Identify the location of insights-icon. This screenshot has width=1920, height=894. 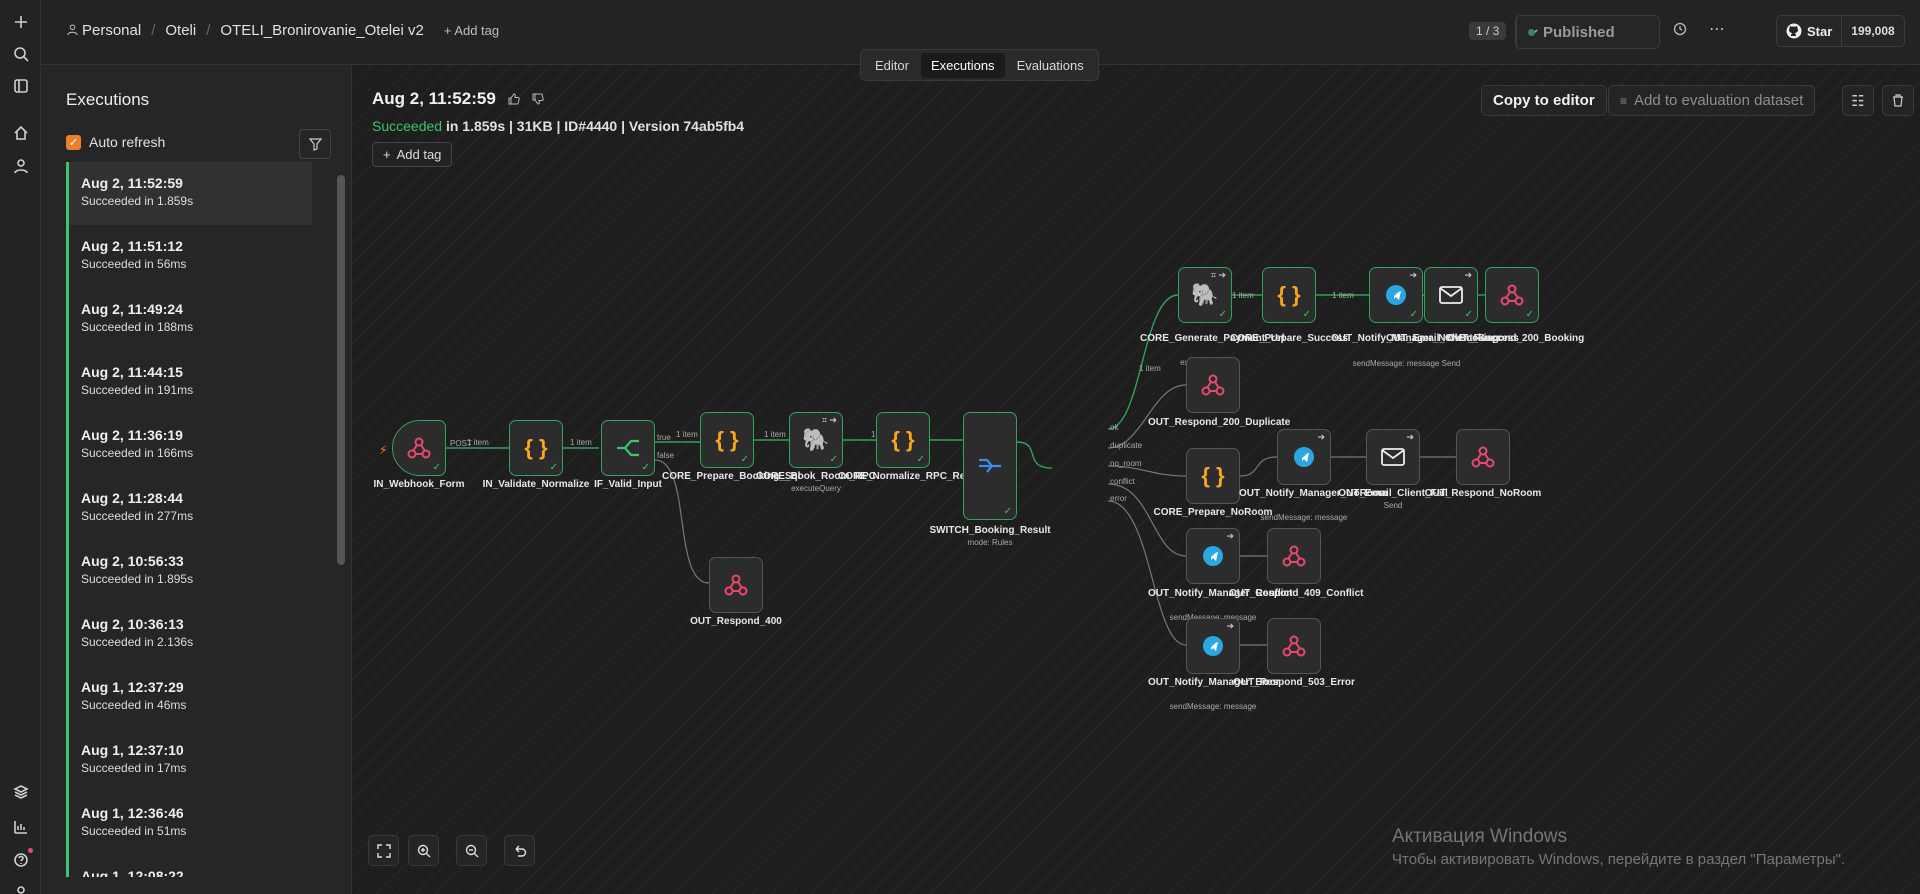
(20, 827).